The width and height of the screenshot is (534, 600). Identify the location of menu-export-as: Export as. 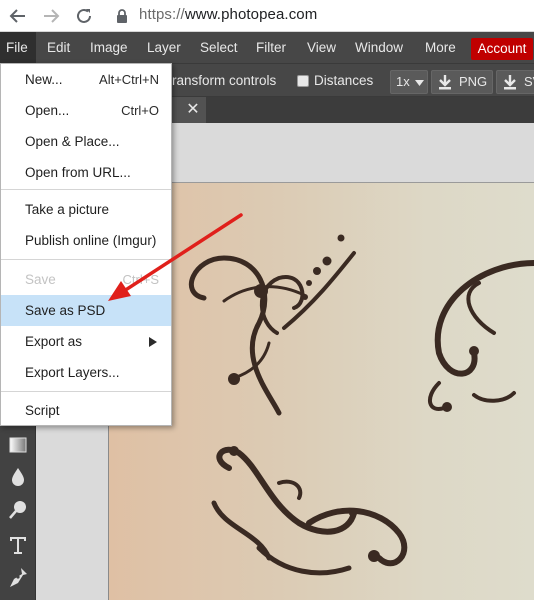
(86, 341).